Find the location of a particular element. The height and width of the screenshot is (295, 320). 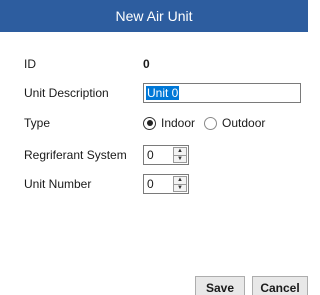

dialog-title-bar: New Air Unit is located at coordinates (154, 16).